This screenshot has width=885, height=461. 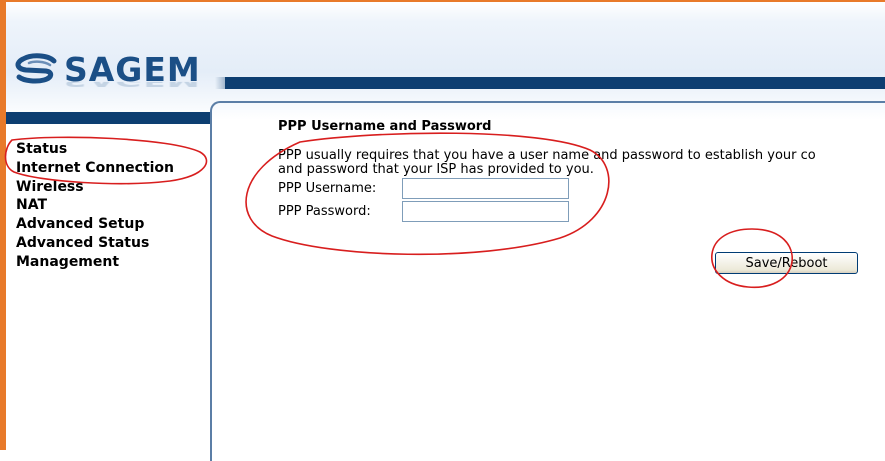 I want to click on ppp-password-input, so click(x=485, y=211).